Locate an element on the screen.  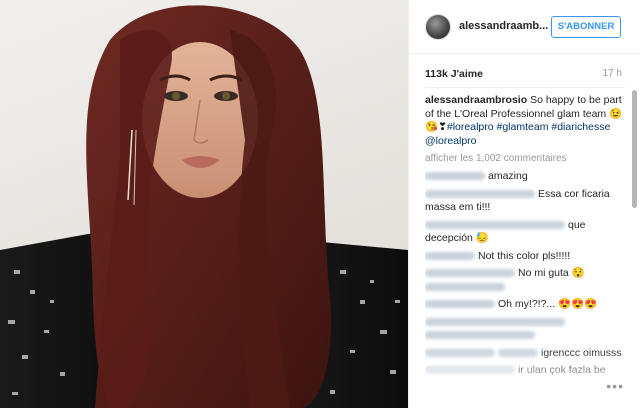
comment-text: Not this color pls!!!!! is located at coordinates (524, 255).